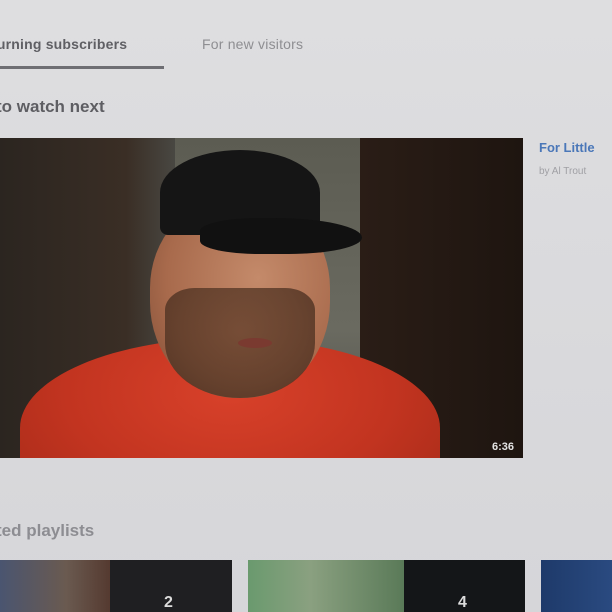  Describe the element at coordinates (281, 236) in the screenshot. I see `person-cap-brim` at that location.